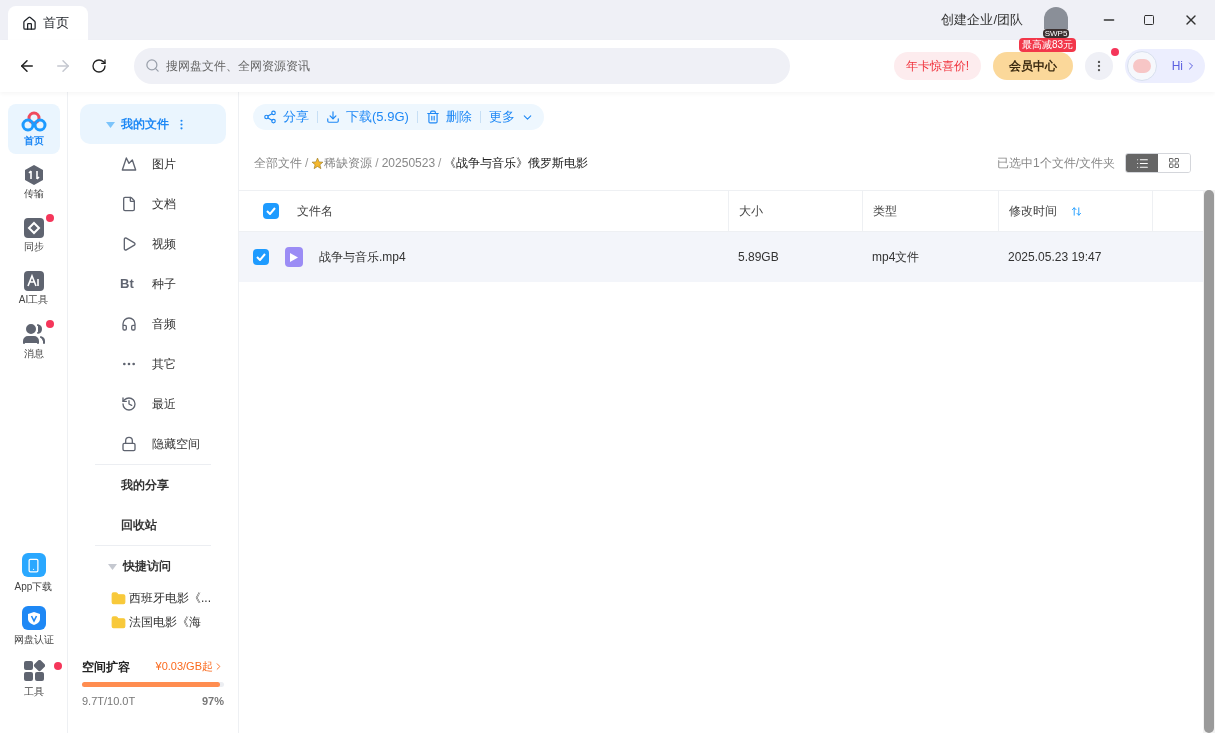  Describe the element at coordinates (153, 444) in the screenshot. I see `category-item: 隐藏空间` at that location.